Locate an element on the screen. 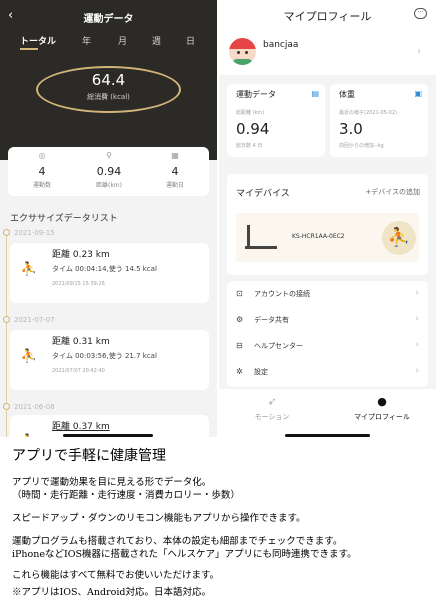  stat-exercise-days: ▦ 4 運動日 is located at coordinates (175, 170).